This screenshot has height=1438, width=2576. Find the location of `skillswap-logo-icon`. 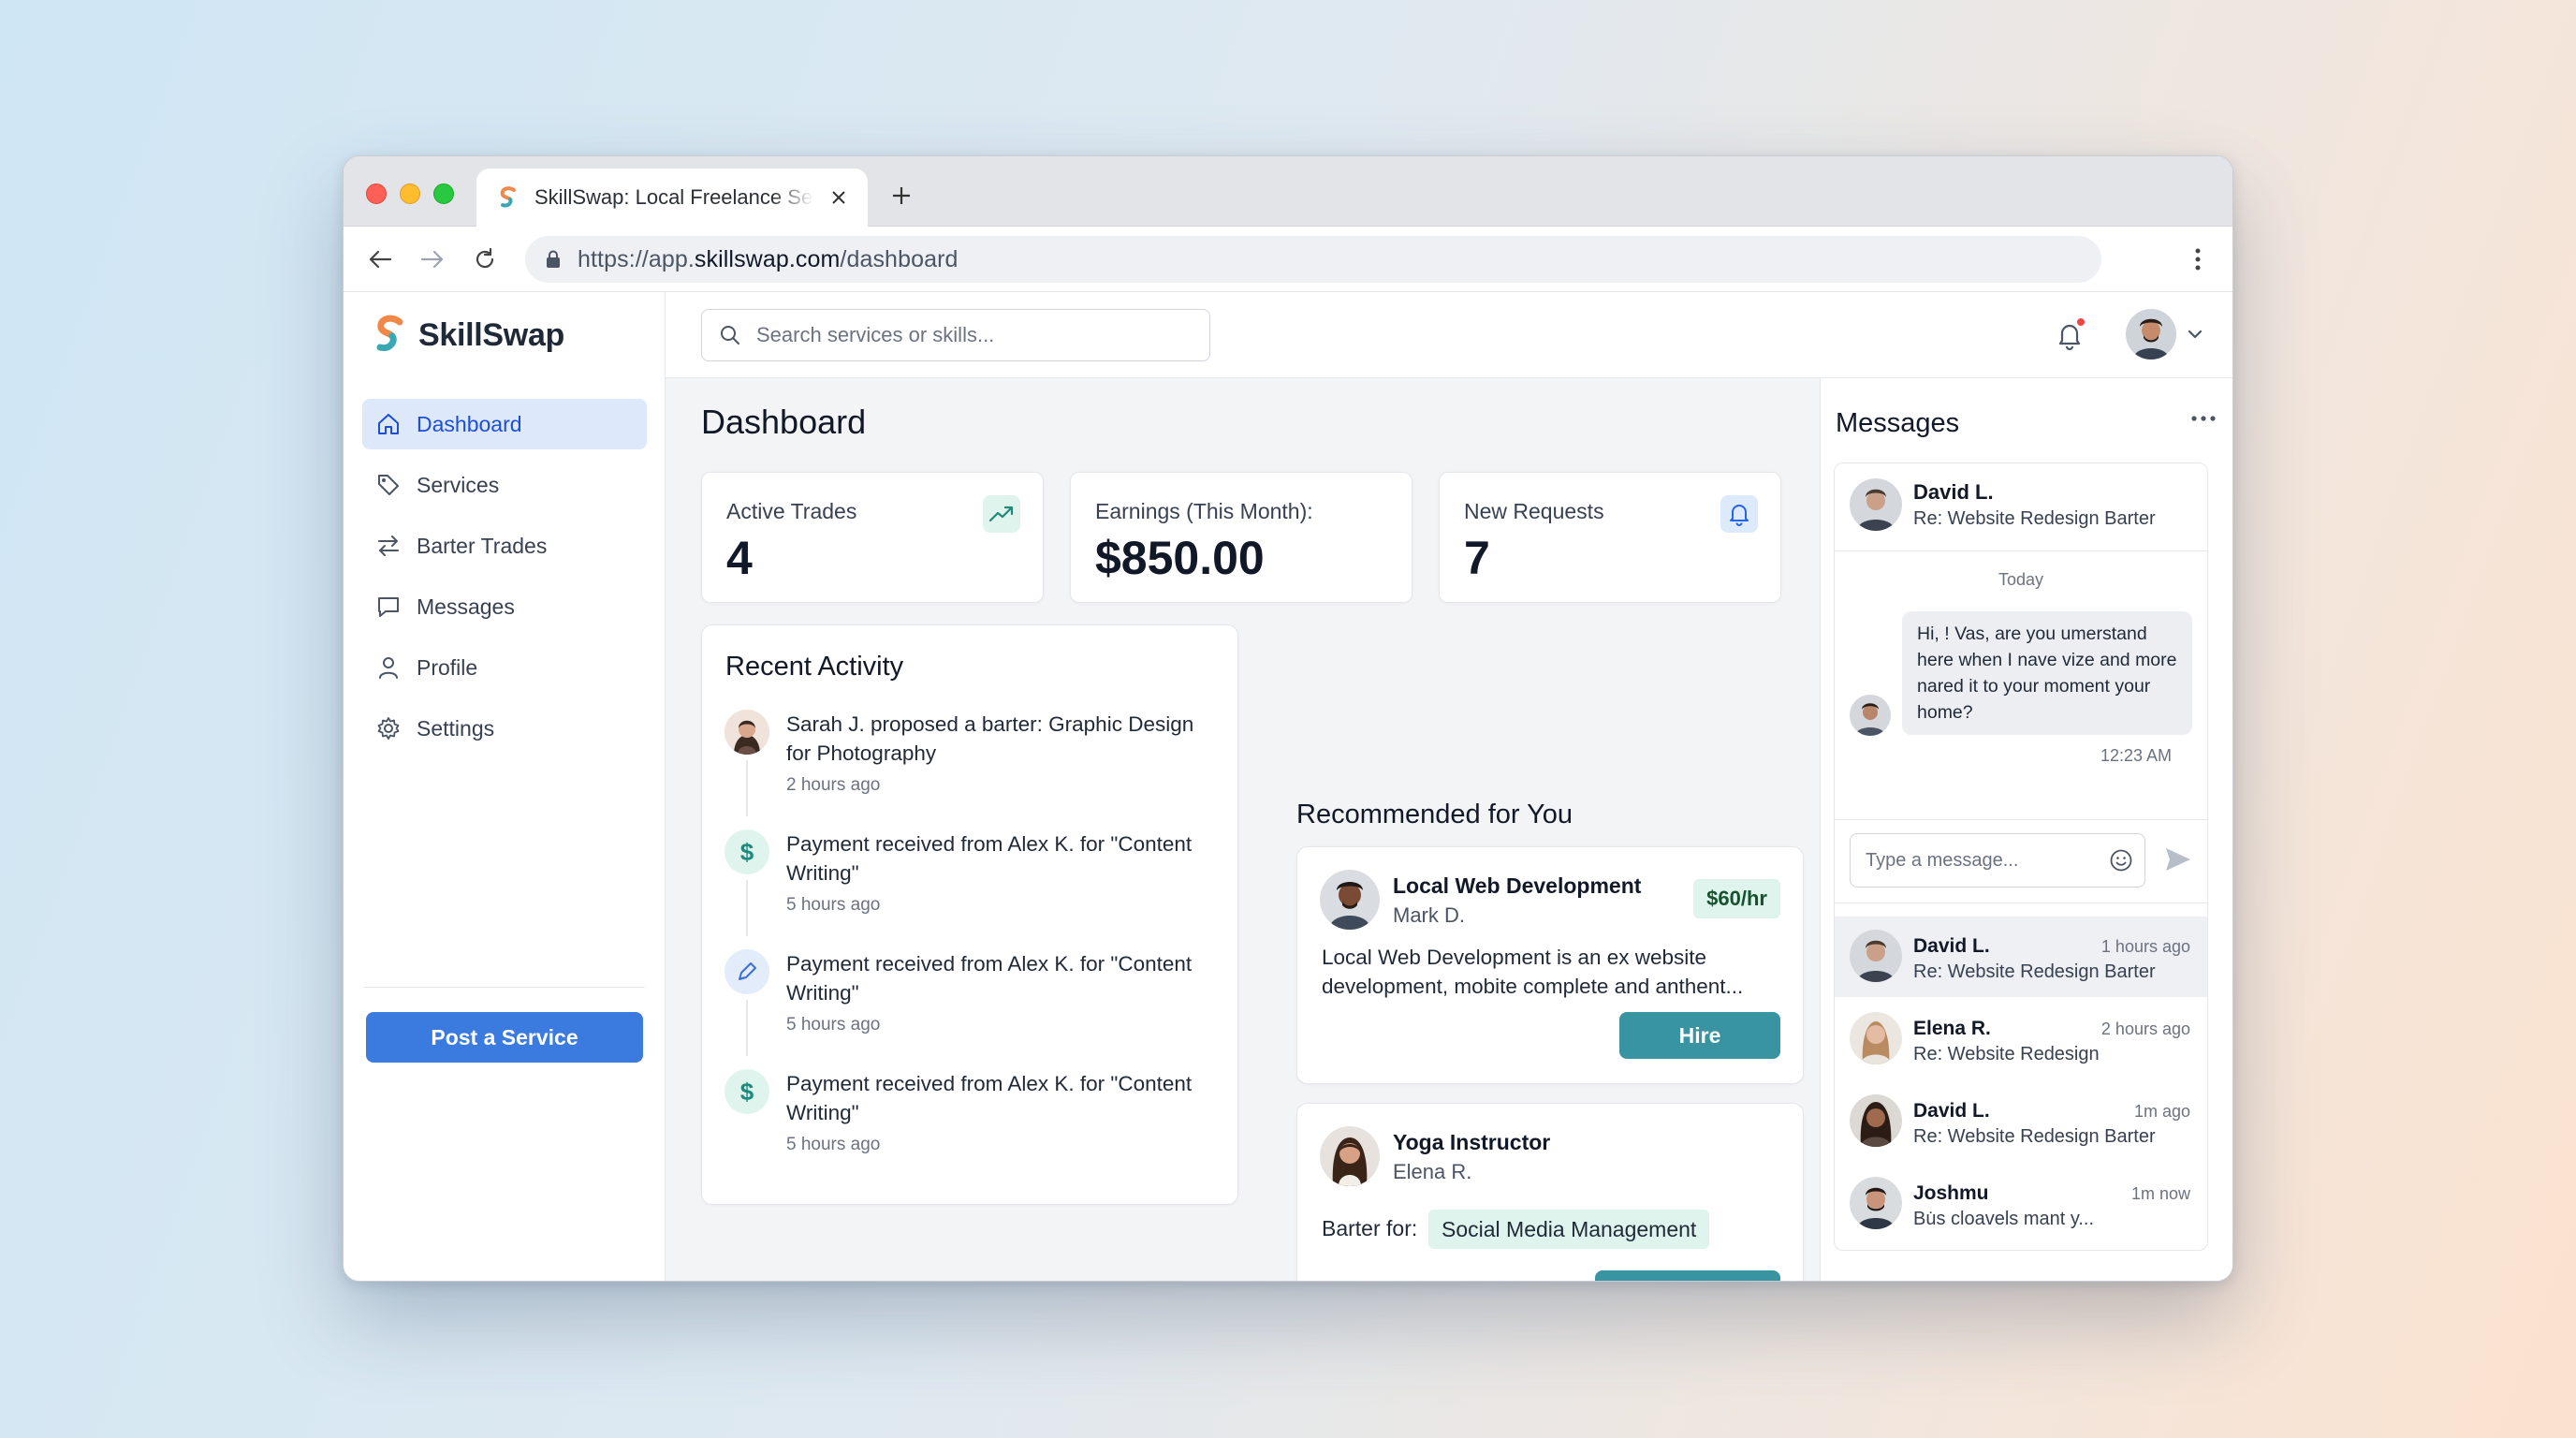

skillswap-logo-icon is located at coordinates (389, 333).